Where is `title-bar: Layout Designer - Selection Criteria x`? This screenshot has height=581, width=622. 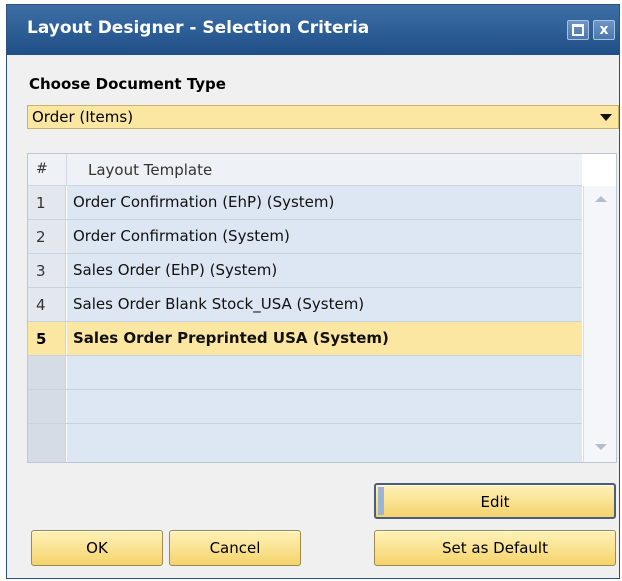
title-bar: Layout Designer - Selection Criteria x is located at coordinates (313, 30).